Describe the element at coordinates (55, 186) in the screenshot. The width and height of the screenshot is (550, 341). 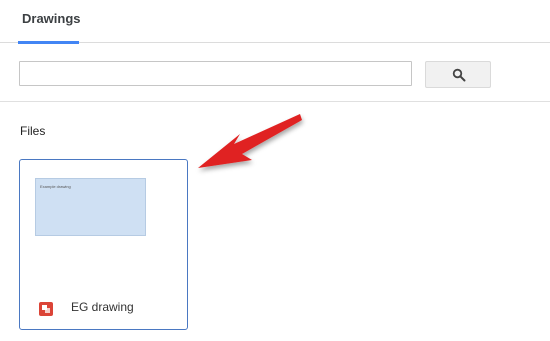
I see `thumbnail-text: Example drawing` at that location.